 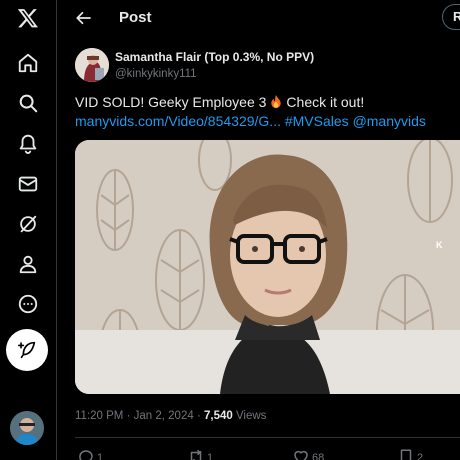 I want to click on views-count: 7,540, so click(x=218, y=416).